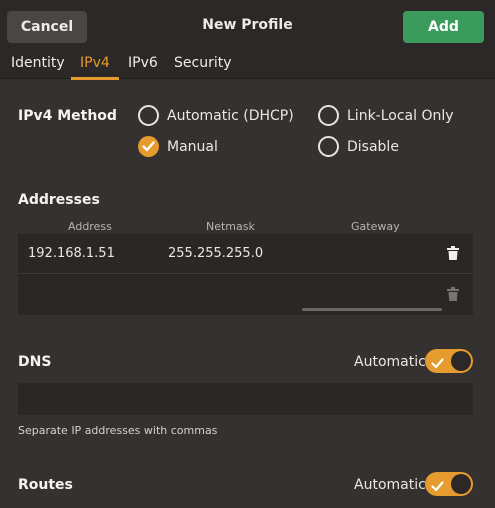  What do you see at coordinates (375, 226) in the screenshot?
I see `column-header-gateway: Gateway` at bounding box center [375, 226].